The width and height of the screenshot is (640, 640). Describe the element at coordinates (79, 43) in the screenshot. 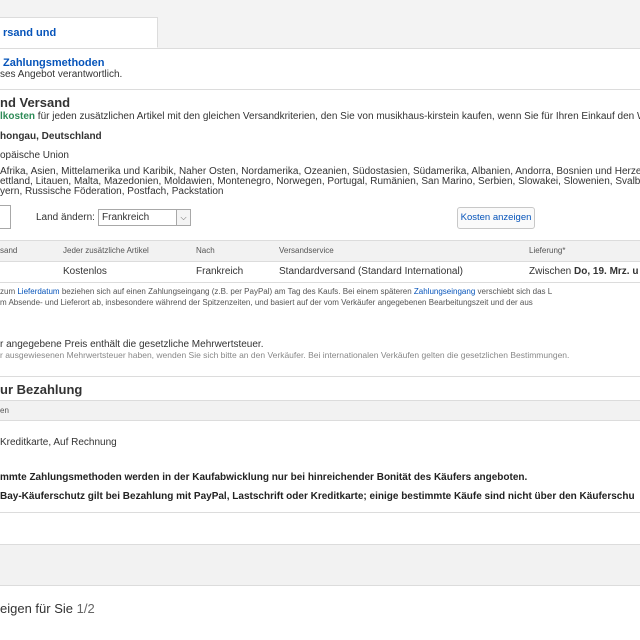

I see `tab-shipping-payment: rsand und Zahlungsmethoden` at that location.